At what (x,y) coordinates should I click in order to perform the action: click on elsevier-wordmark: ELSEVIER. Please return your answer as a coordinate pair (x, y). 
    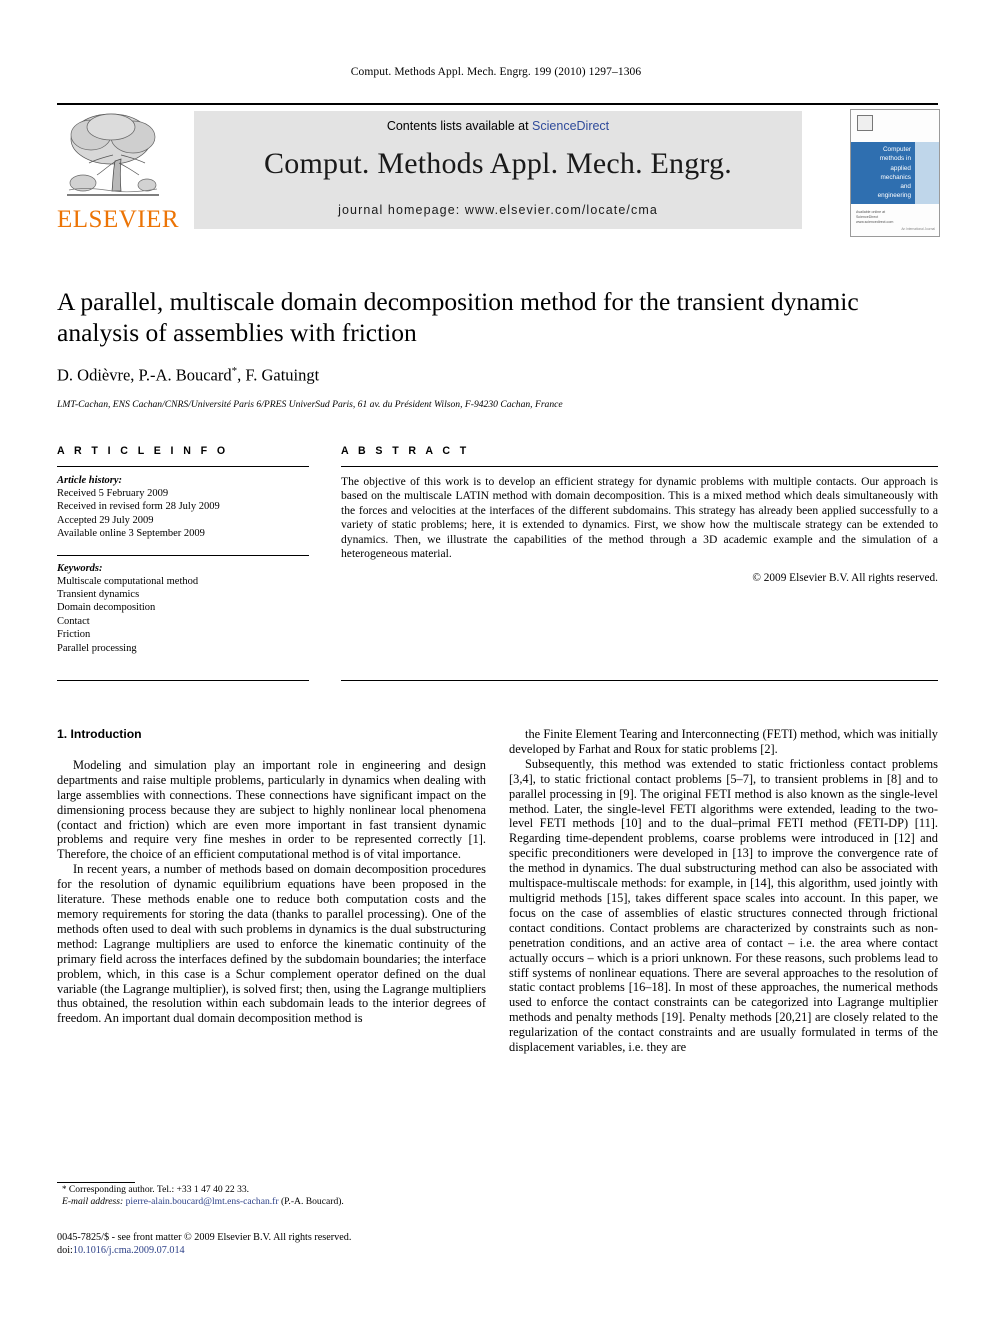
    Looking at the image, I should click on (118, 219).